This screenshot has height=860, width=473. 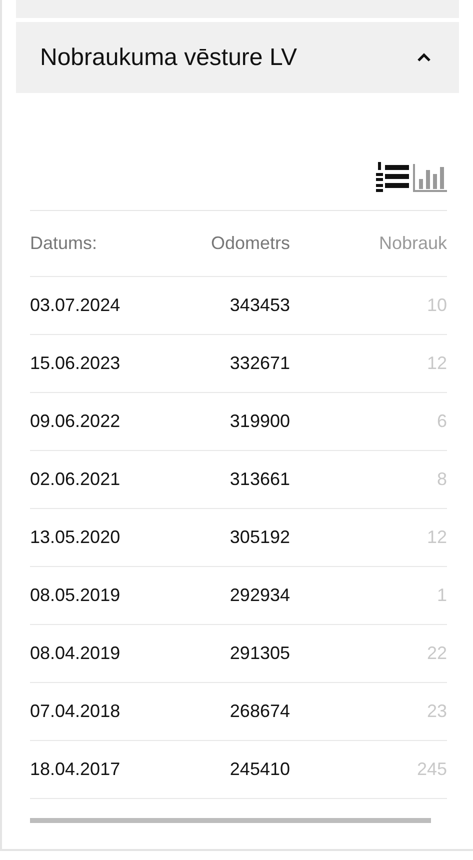 What do you see at coordinates (76, 653) in the screenshot?
I see `table-cell-text: 08.04.2019` at bounding box center [76, 653].